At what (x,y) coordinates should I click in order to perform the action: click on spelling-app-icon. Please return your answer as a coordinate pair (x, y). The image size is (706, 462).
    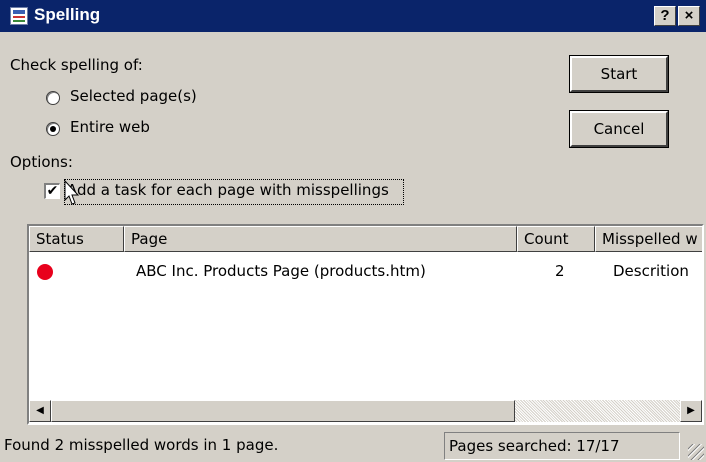
    Looking at the image, I should click on (19, 16).